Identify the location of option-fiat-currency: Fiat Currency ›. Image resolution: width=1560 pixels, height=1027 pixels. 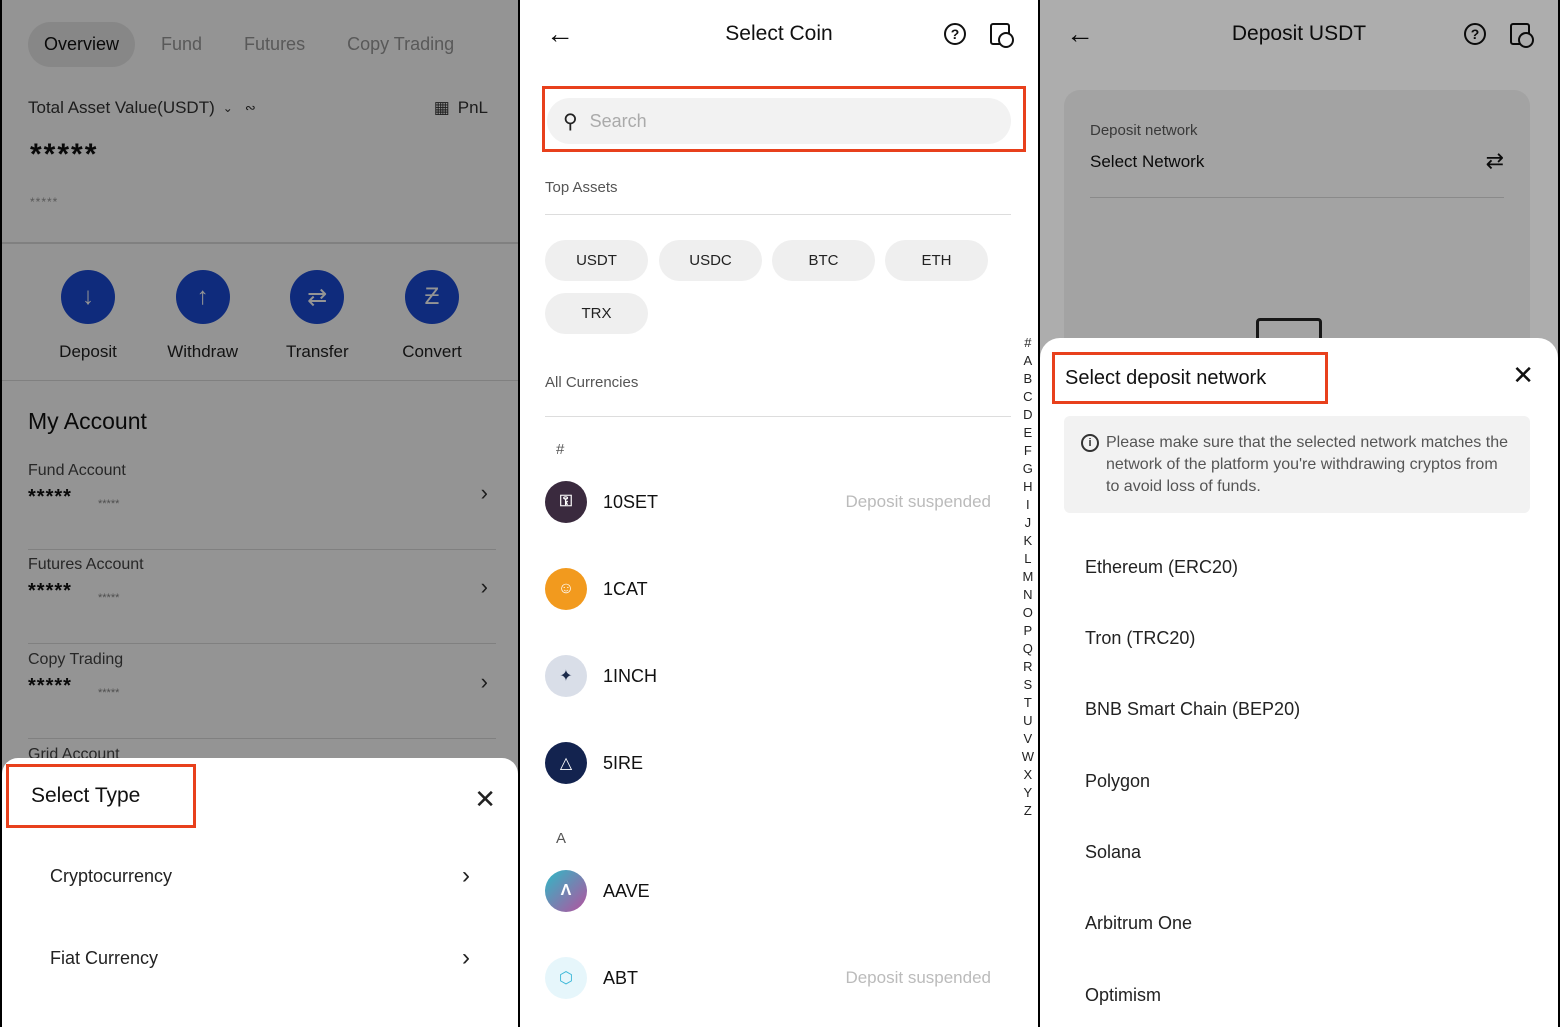
(260, 958).